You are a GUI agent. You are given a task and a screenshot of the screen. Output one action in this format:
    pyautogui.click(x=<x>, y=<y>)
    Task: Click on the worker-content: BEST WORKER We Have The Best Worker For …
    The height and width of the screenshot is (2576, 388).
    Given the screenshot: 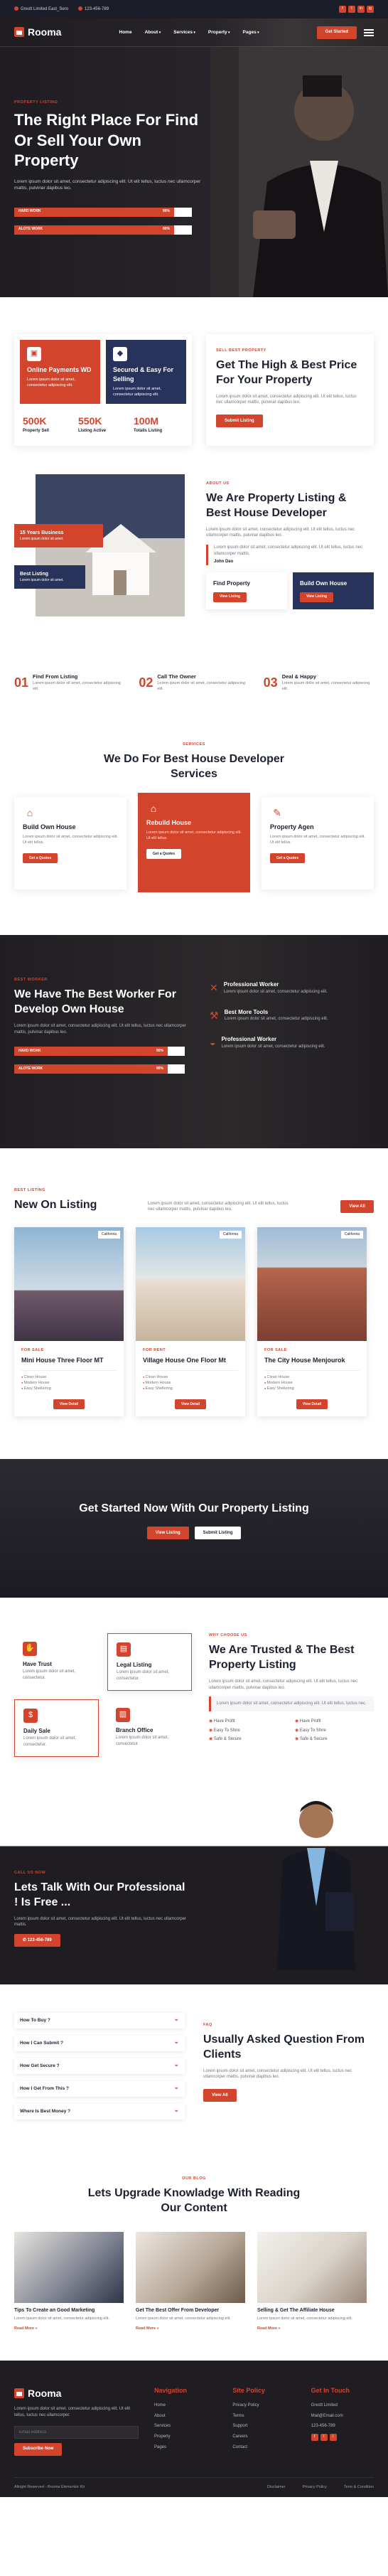 What is the action you would take?
    pyautogui.click(x=101, y=1042)
    